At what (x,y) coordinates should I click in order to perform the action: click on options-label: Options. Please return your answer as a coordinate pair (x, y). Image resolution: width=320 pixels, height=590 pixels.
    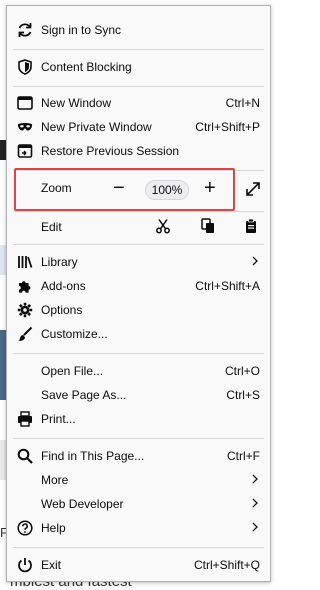
    Looking at the image, I should click on (62, 310).